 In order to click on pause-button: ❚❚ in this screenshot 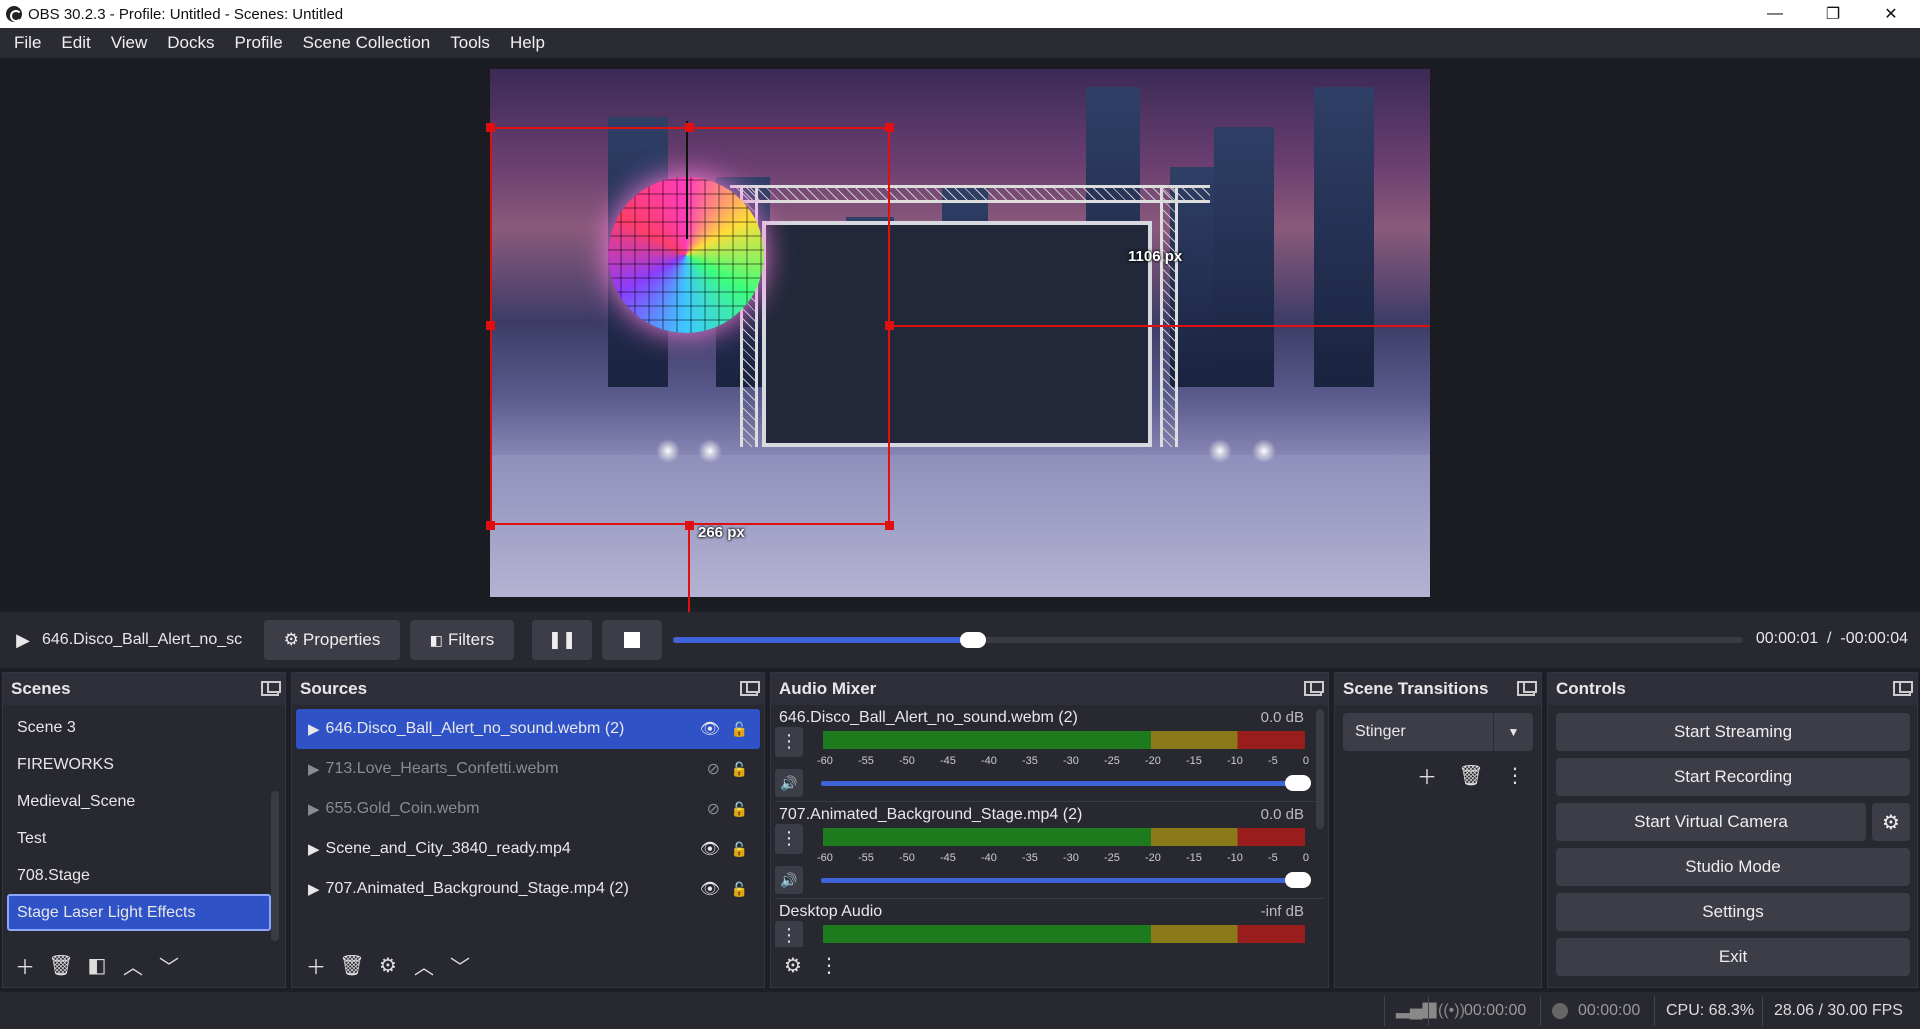, I will do `click(562, 640)`.